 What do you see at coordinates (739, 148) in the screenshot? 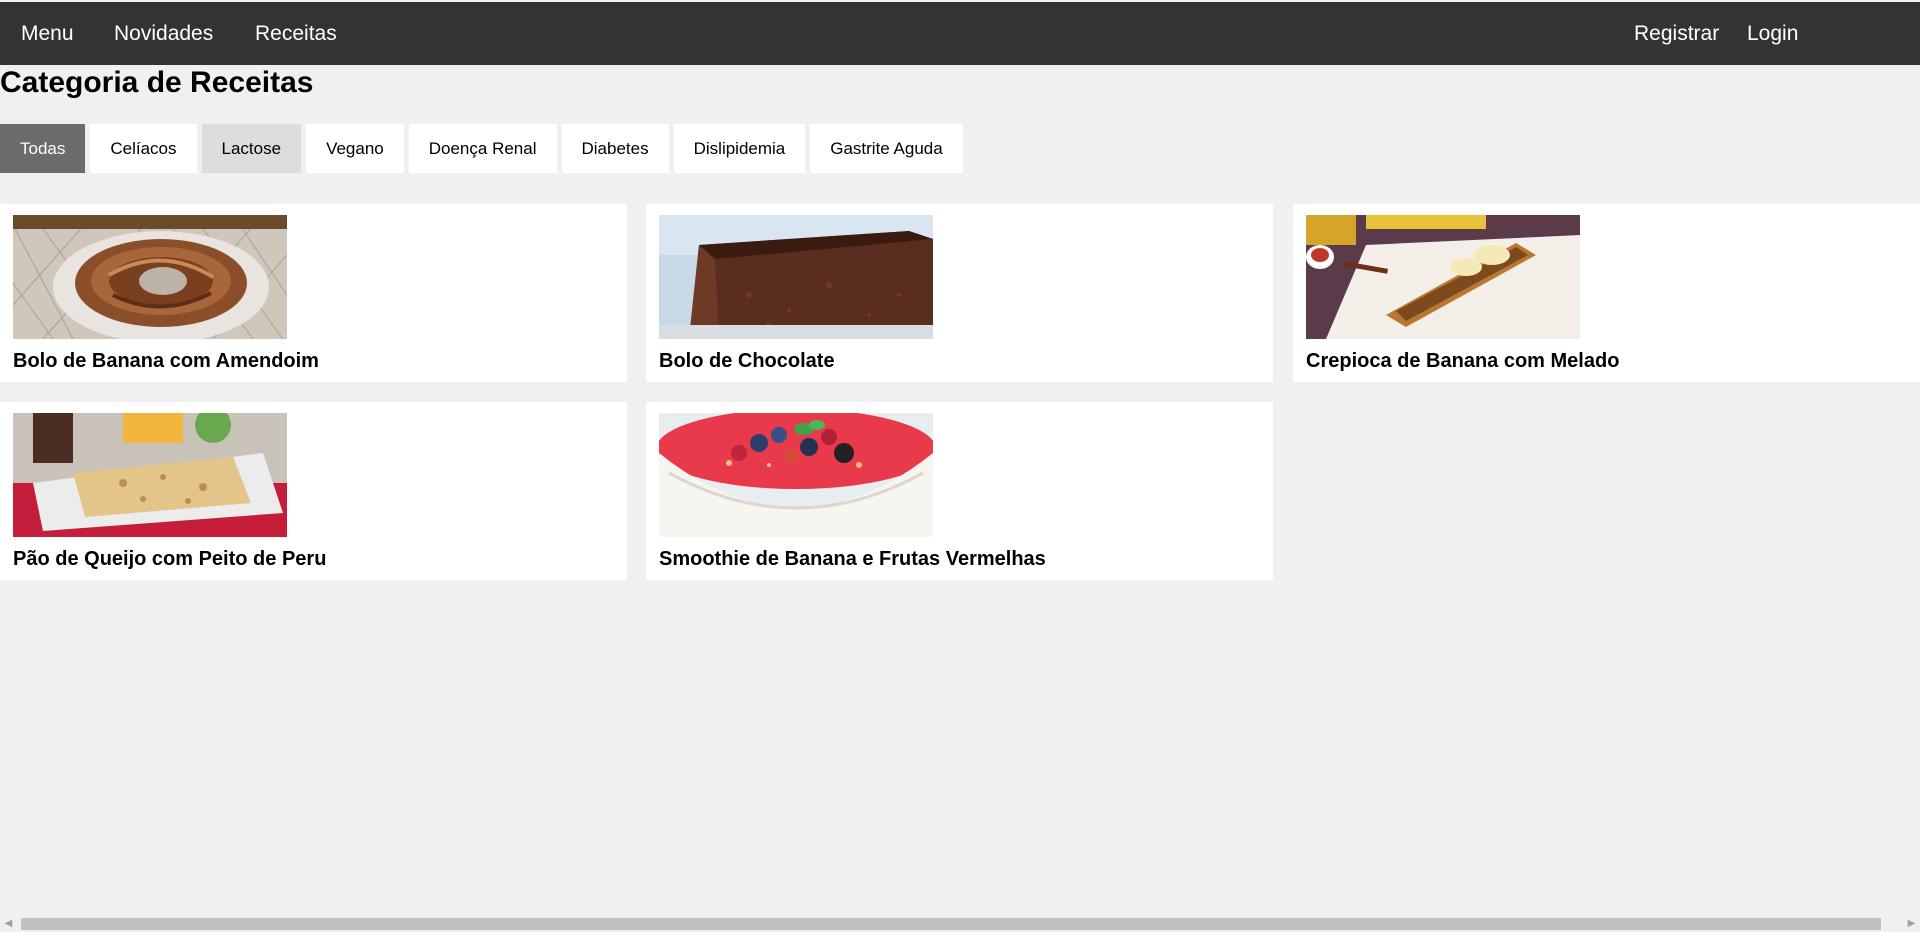
I see `category-tab-dislipidemia: Dislipidemia` at bounding box center [739, 148].